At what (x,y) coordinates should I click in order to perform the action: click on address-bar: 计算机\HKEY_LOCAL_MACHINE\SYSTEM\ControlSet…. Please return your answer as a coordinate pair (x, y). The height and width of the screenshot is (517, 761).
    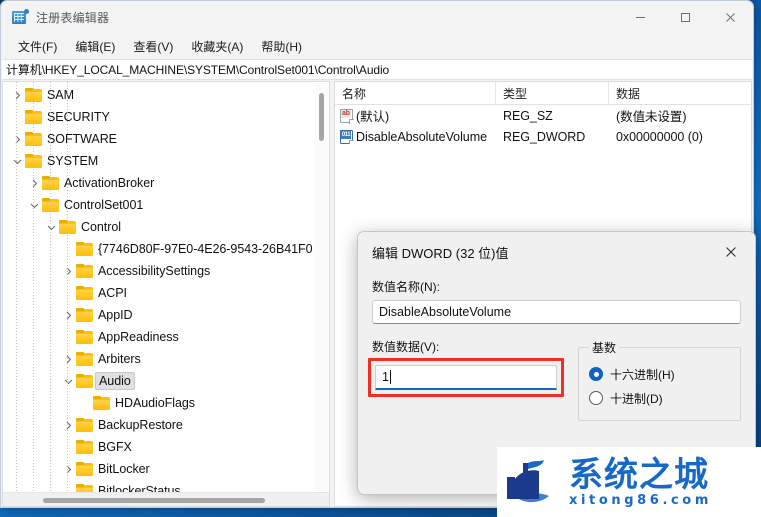
    Looking at the image, I should click on (377, 69).